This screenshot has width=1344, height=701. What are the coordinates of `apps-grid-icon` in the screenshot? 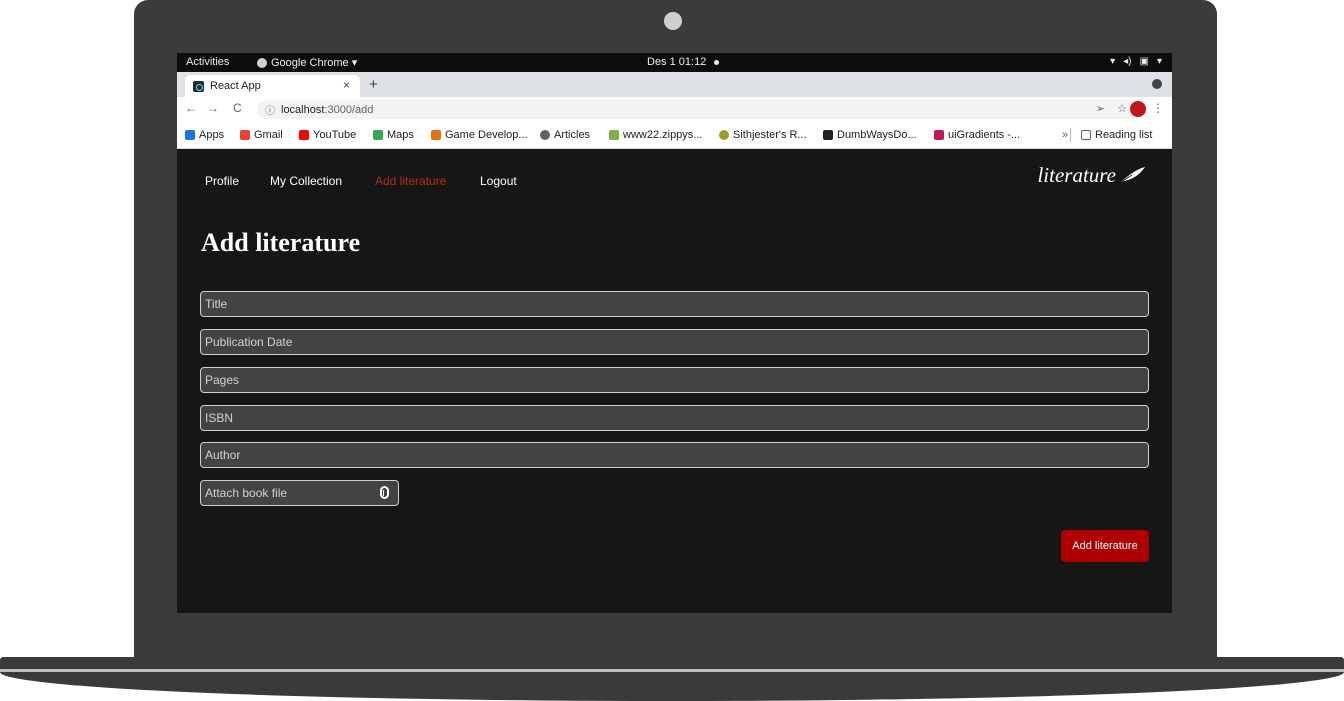 It's located at (190, 135).